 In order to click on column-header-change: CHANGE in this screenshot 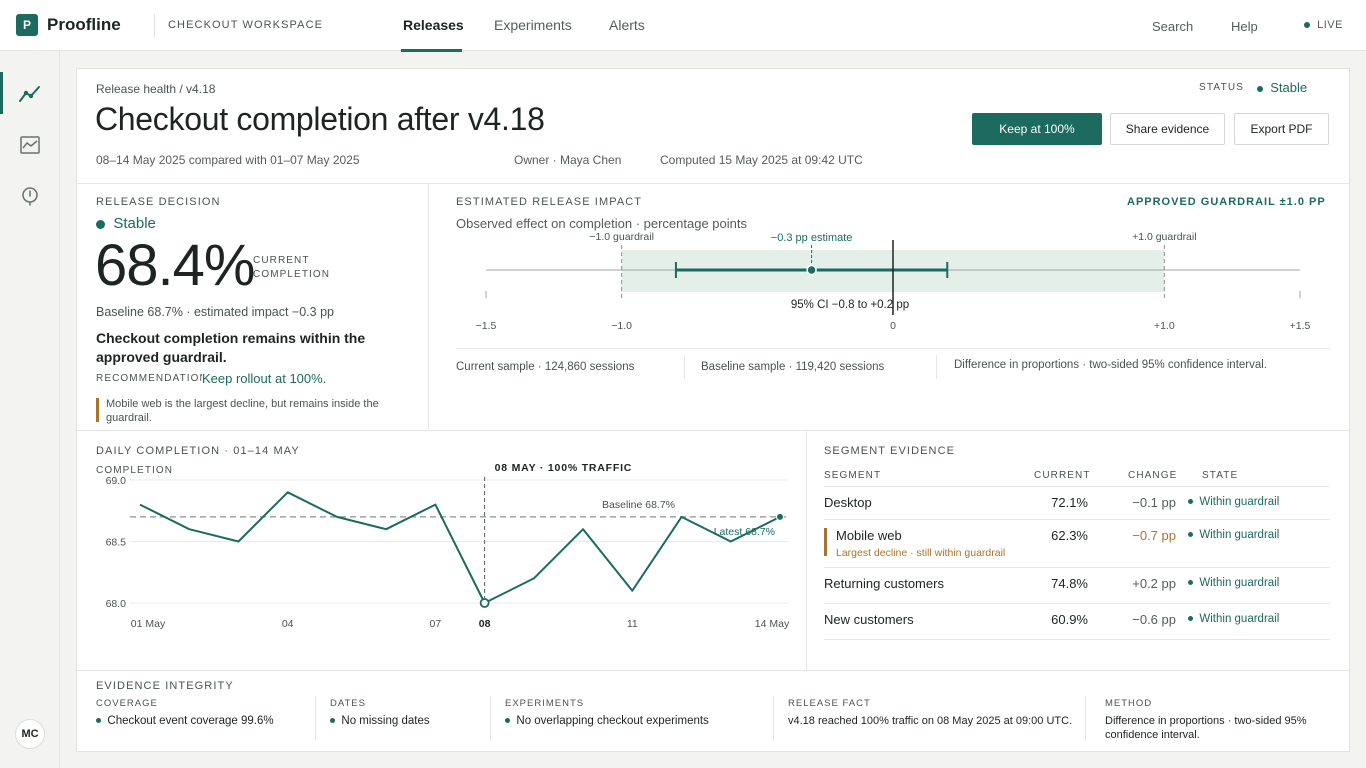, I will do `click(1153, 475)`.